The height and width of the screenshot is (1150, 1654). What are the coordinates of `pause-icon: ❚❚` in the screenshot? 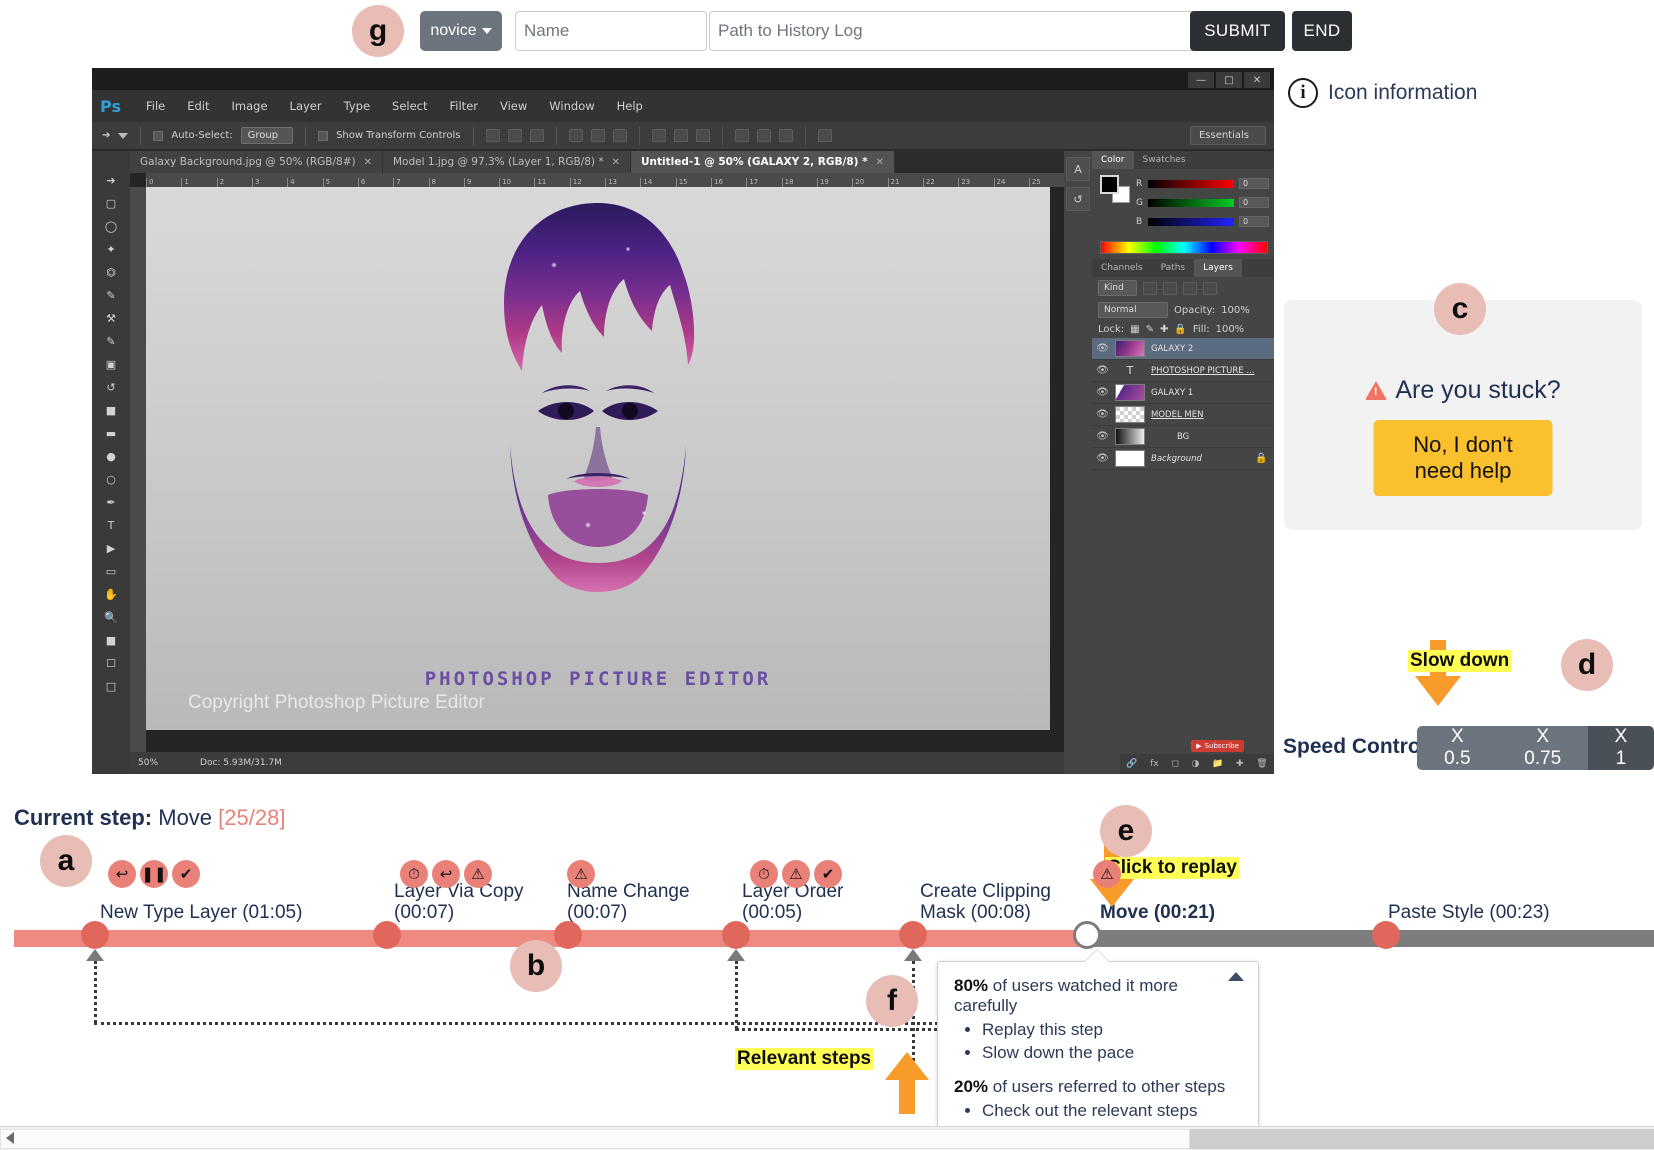 It's located at (154, 874).